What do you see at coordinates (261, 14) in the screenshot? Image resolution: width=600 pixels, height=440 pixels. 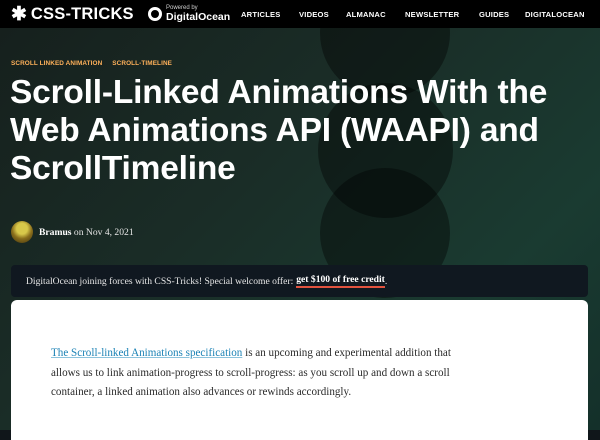 I see `nav-articles: ARTICLES` at bounding box center [261, 14].